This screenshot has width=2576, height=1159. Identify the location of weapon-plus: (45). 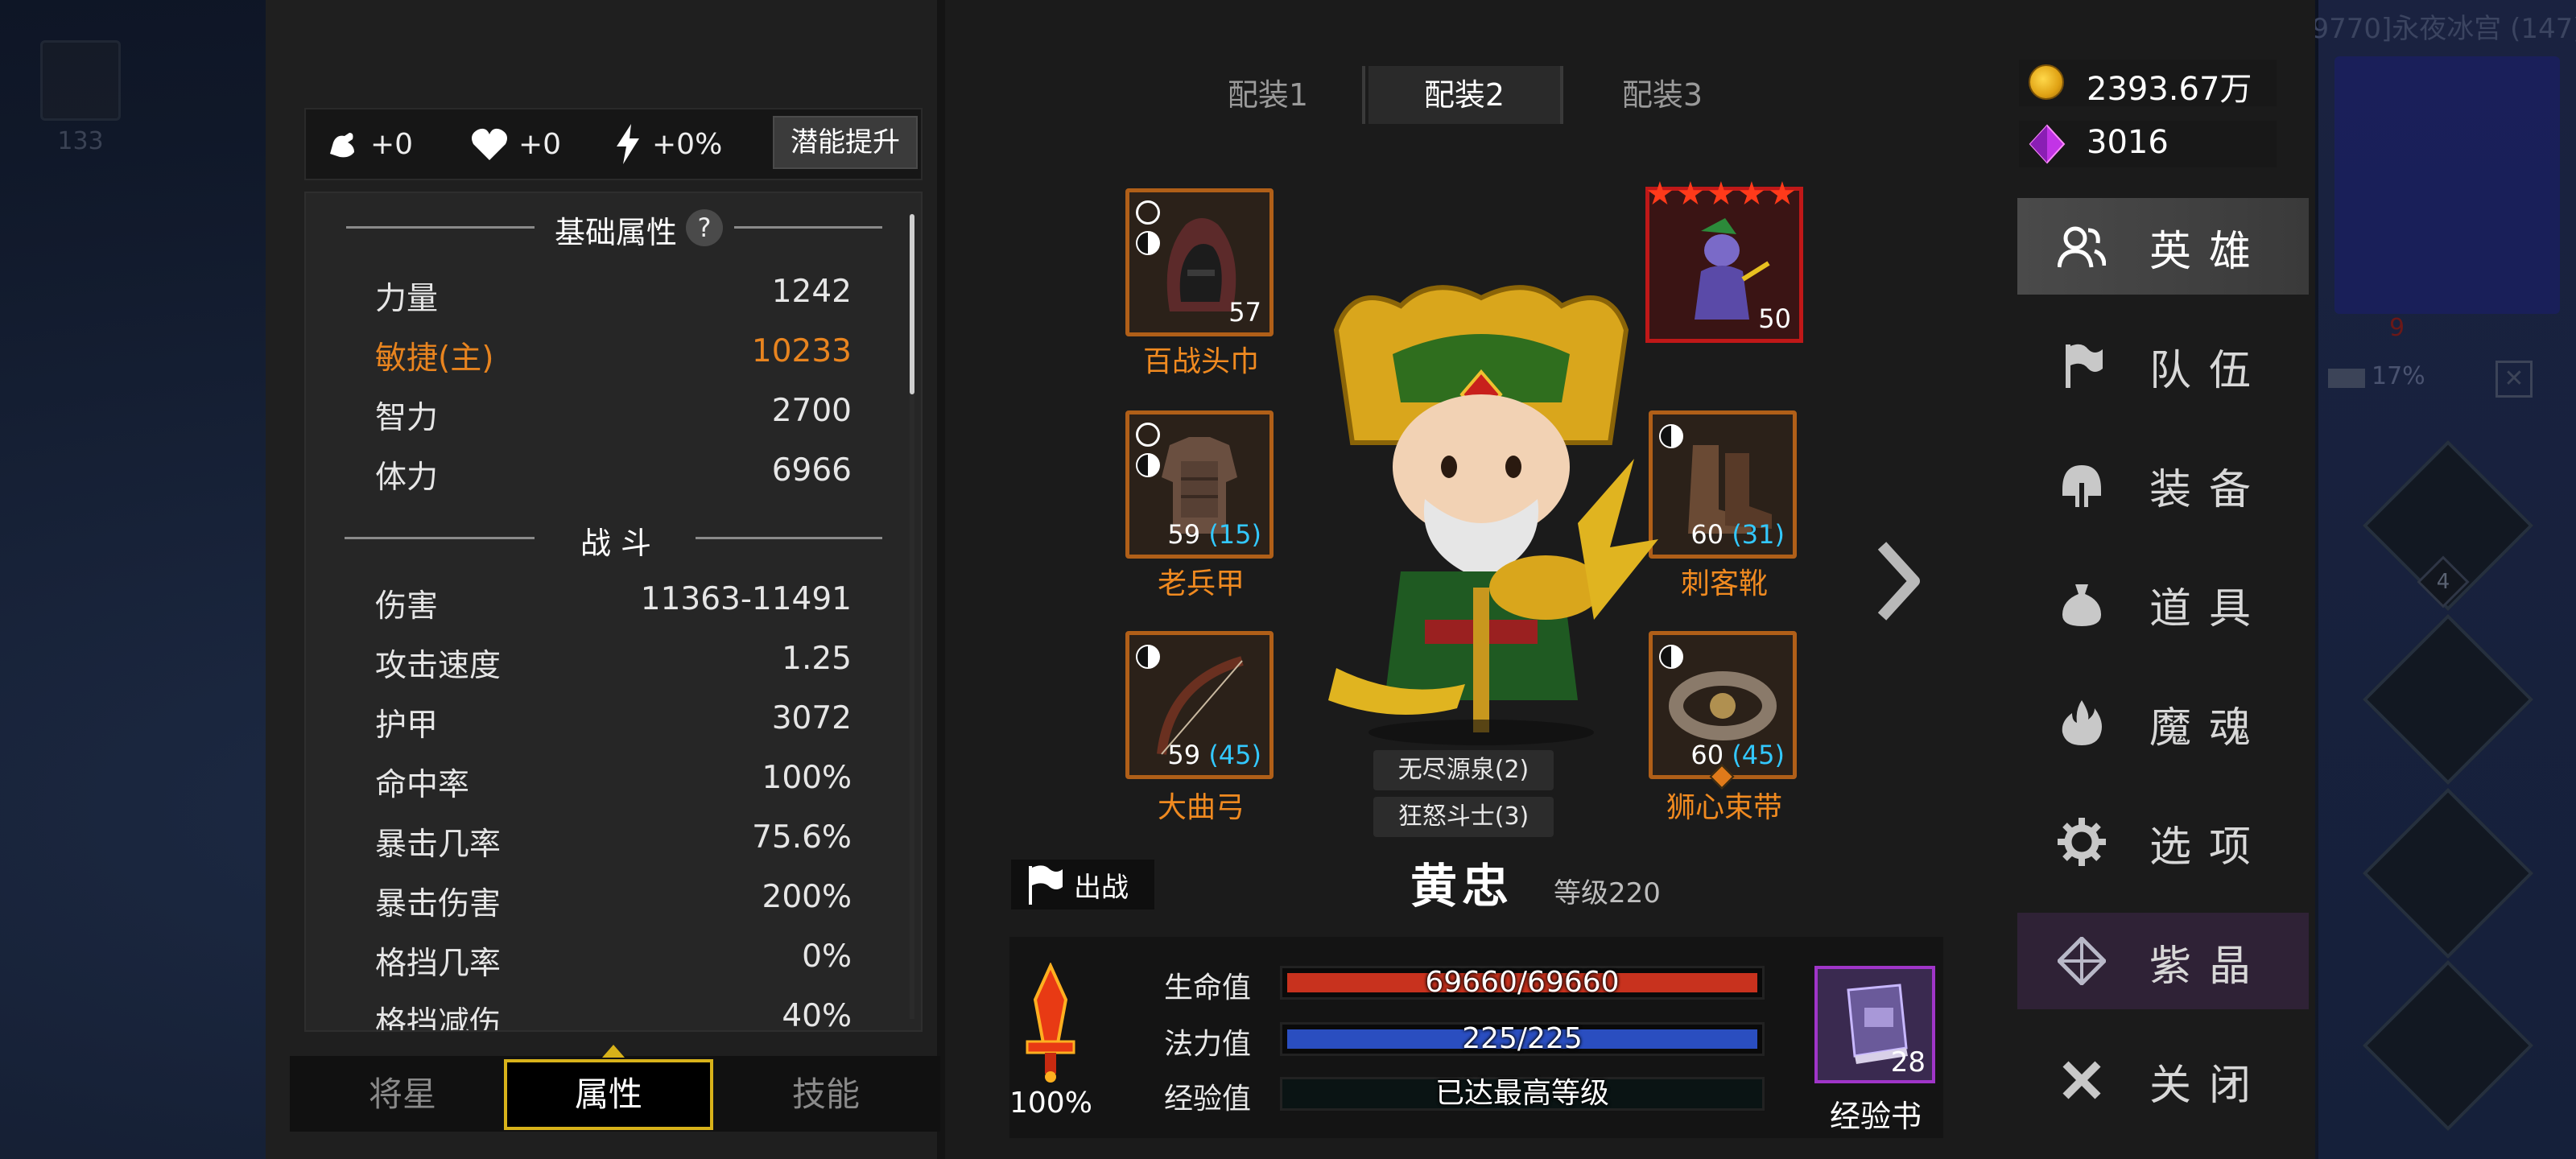
(1234, 755).